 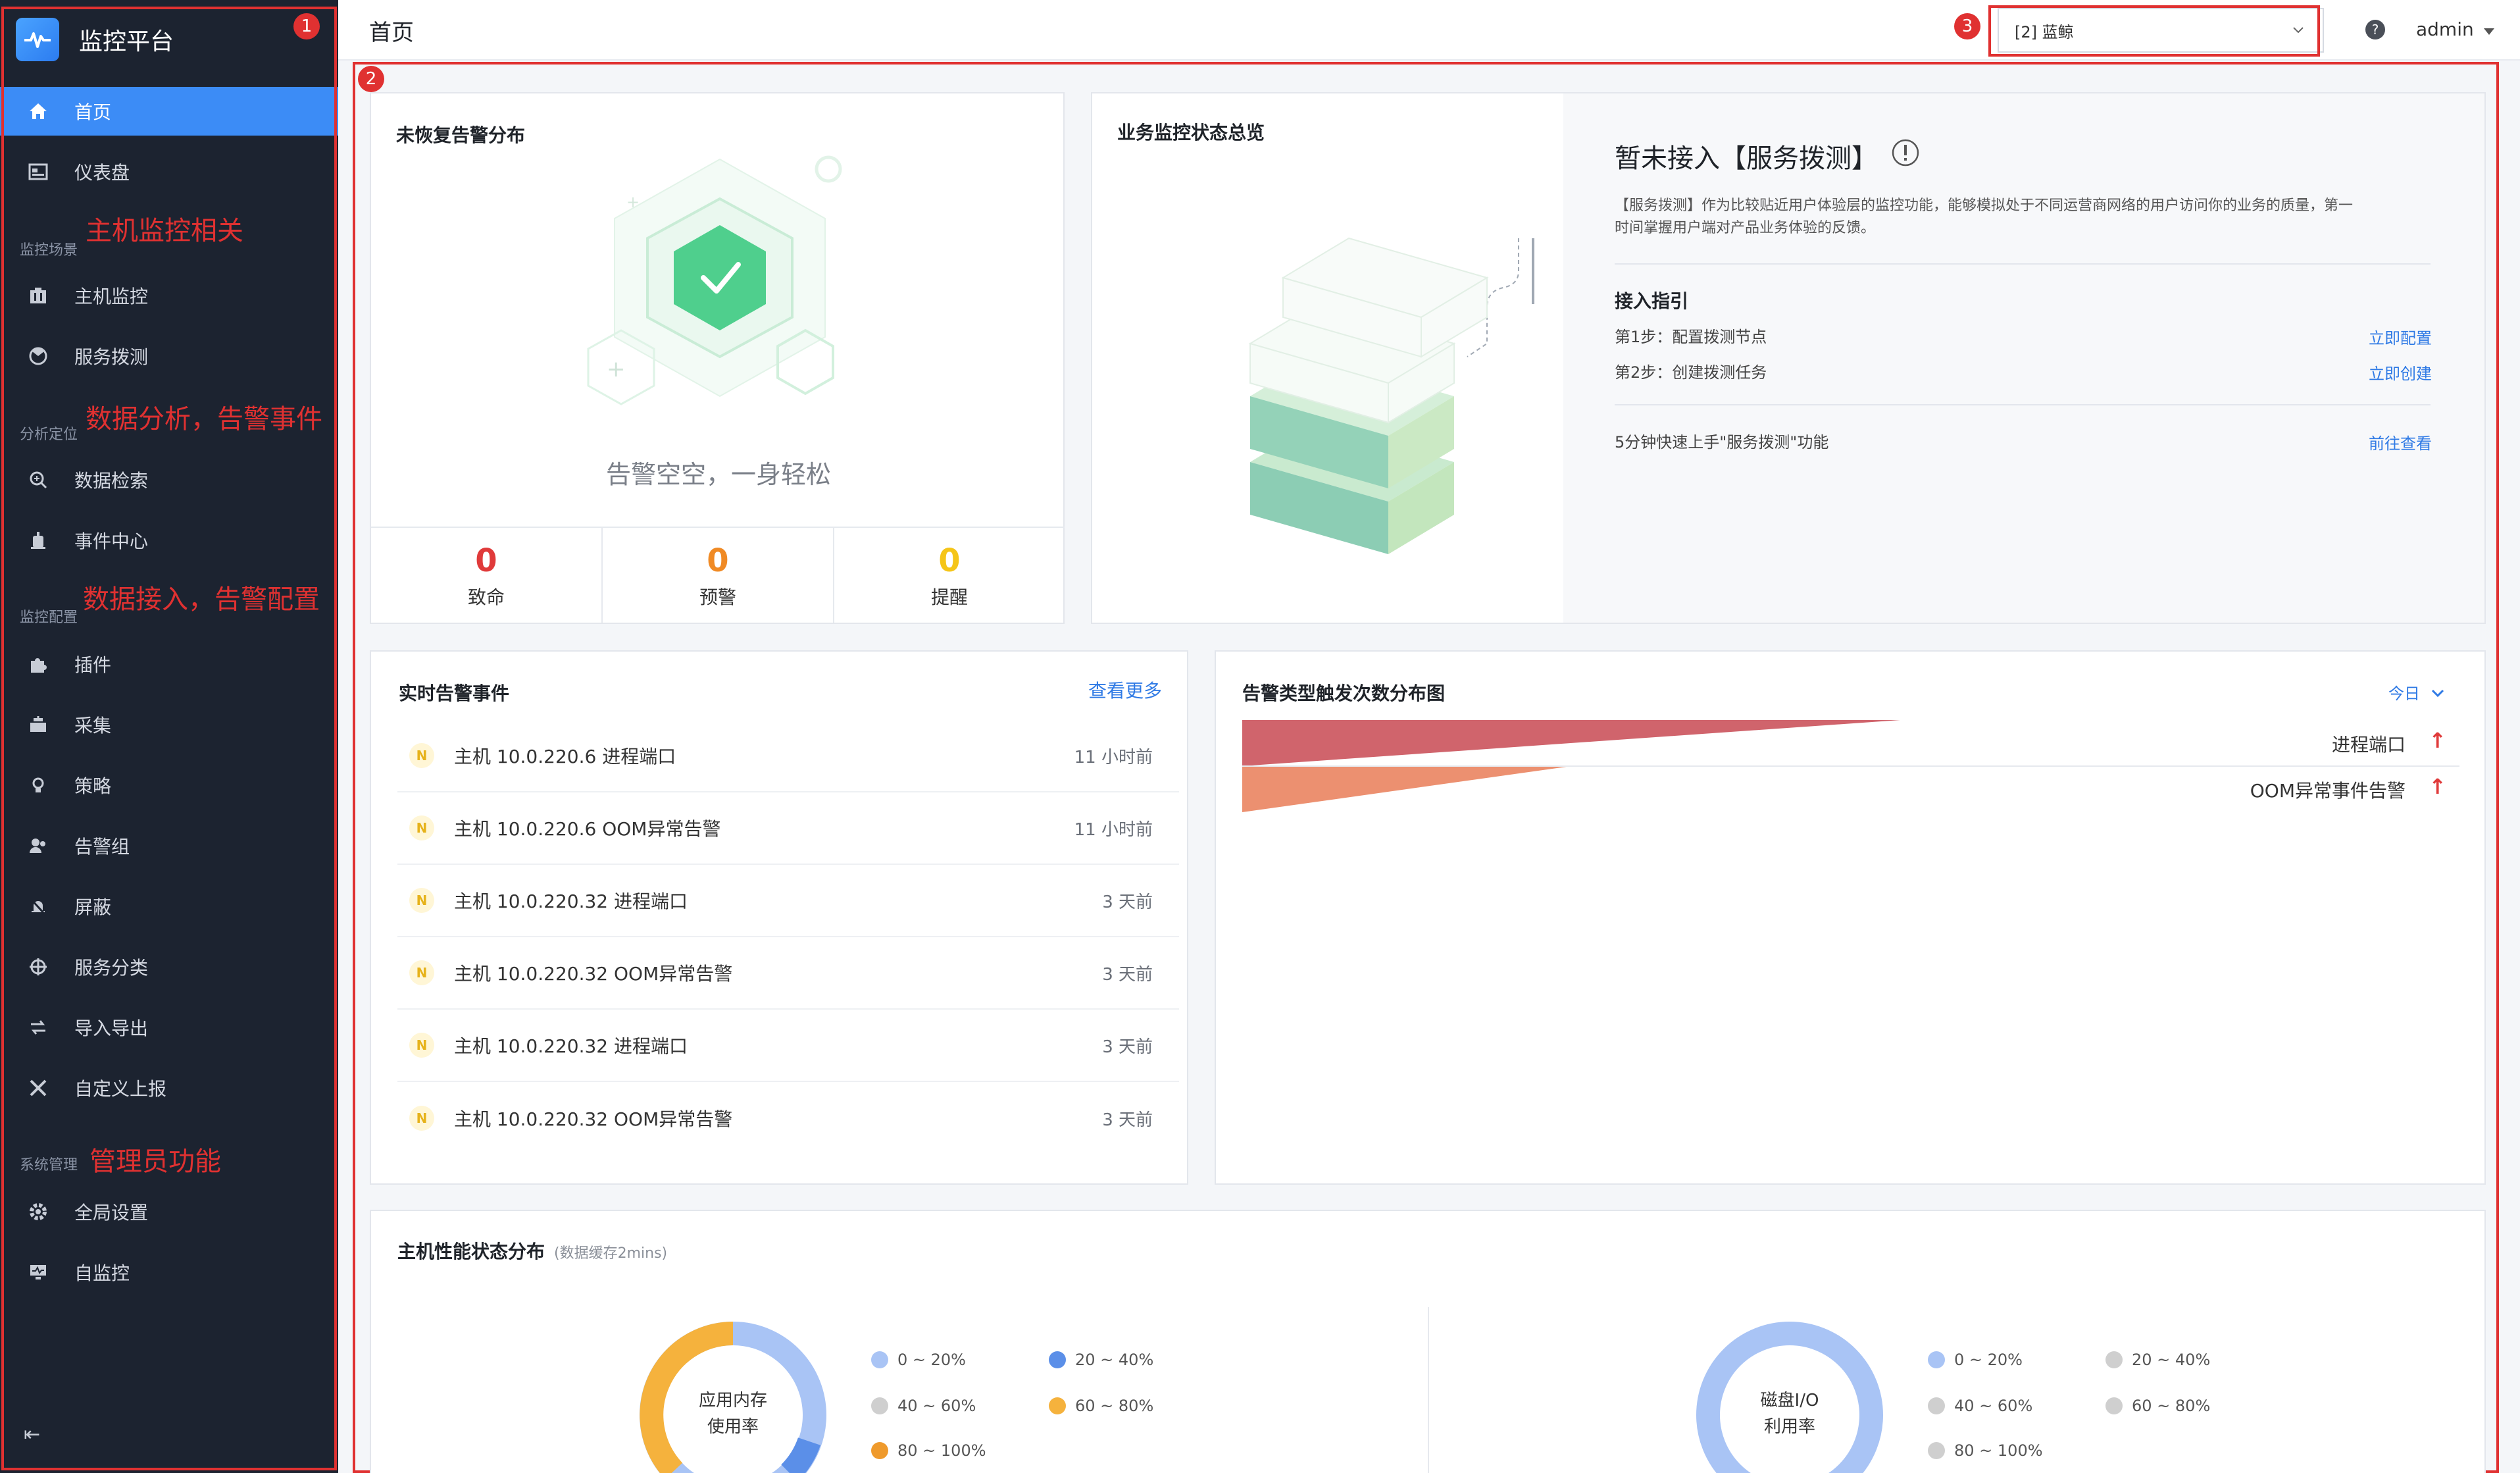 I want to click on card-subtitle: (数据缓存2mins), so click(x=611, y=1253).